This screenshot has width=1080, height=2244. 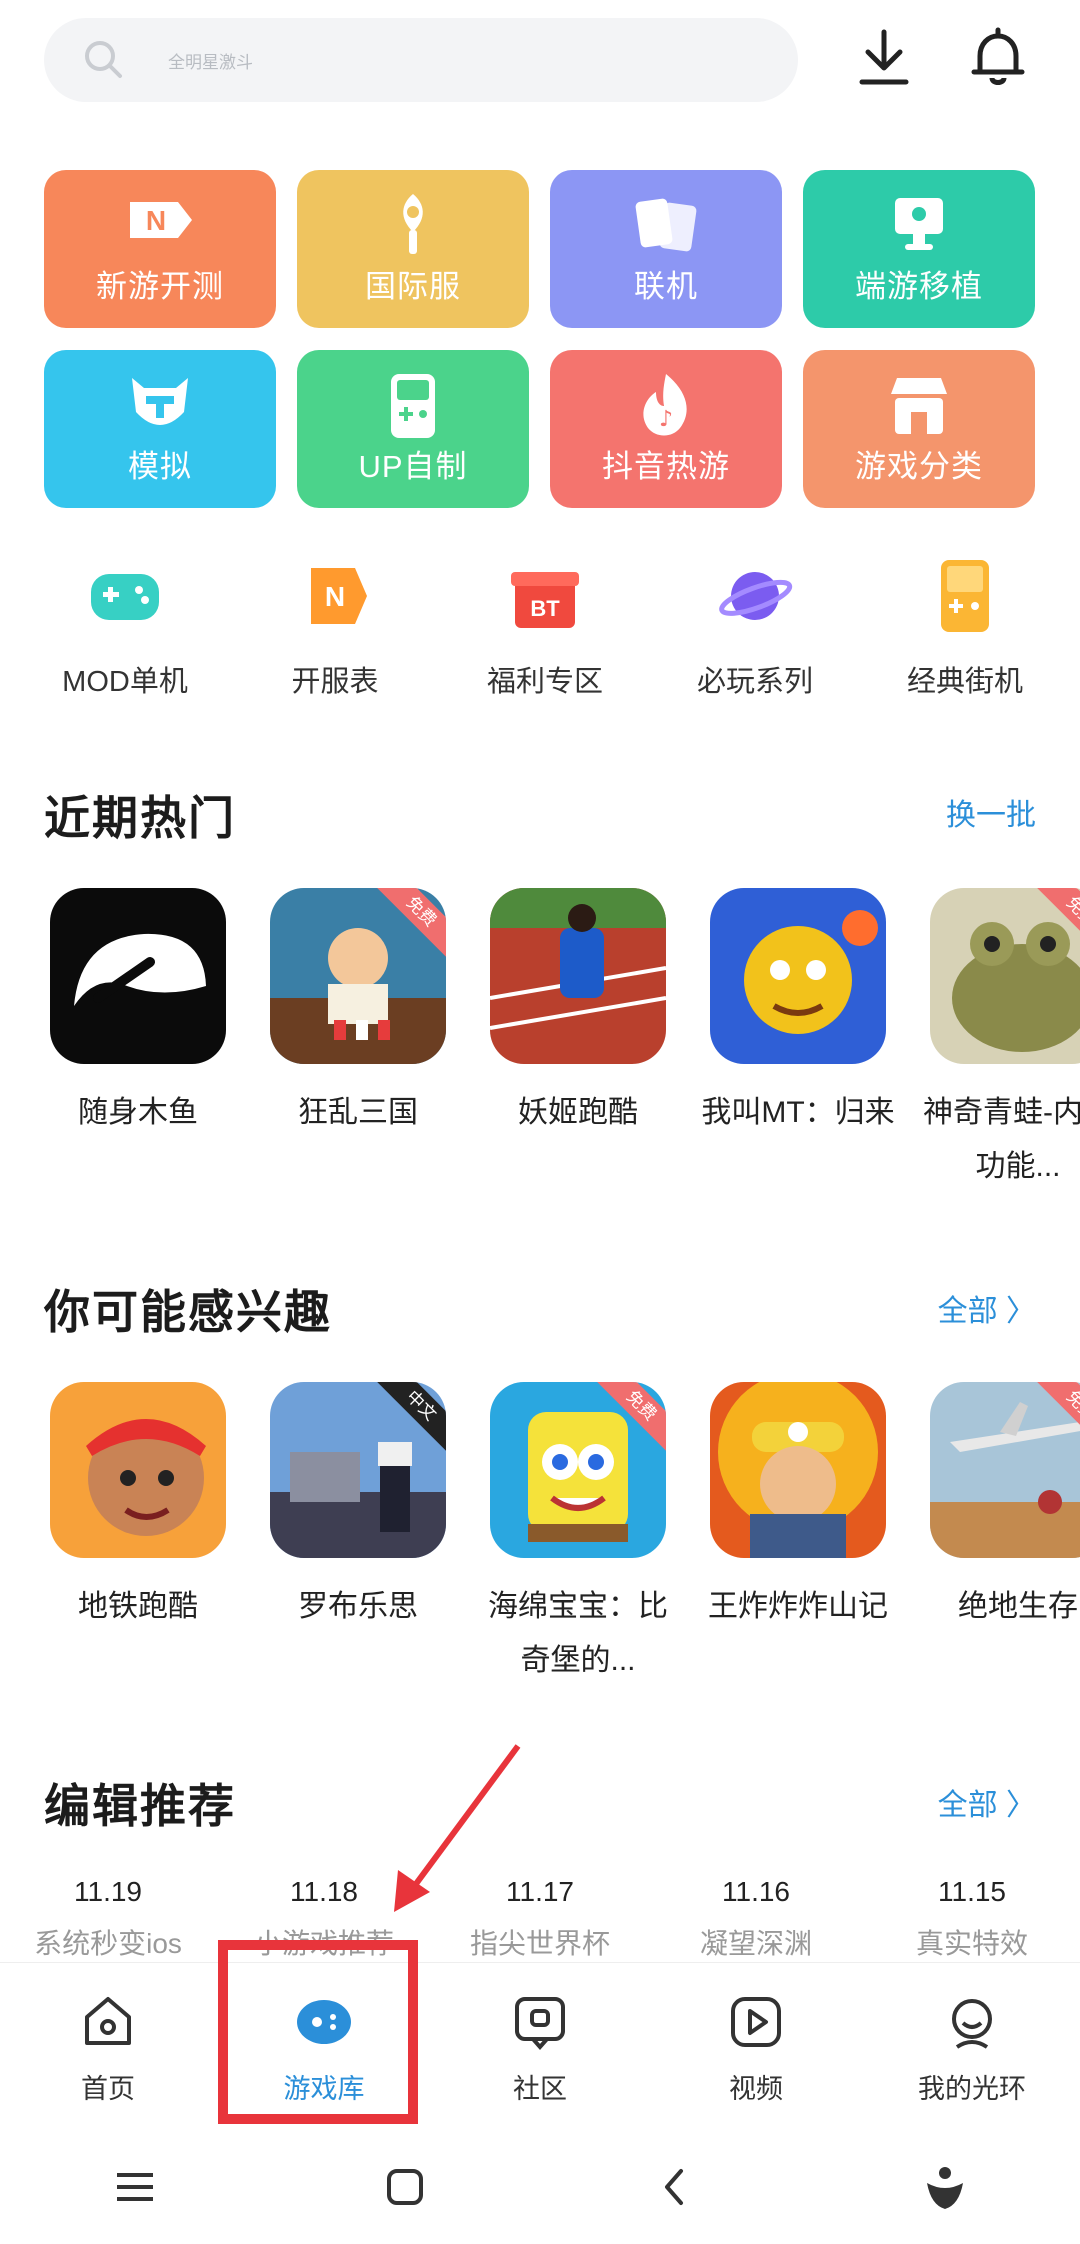 I want to click on svg-text: BT, so click(x=545, y=608).